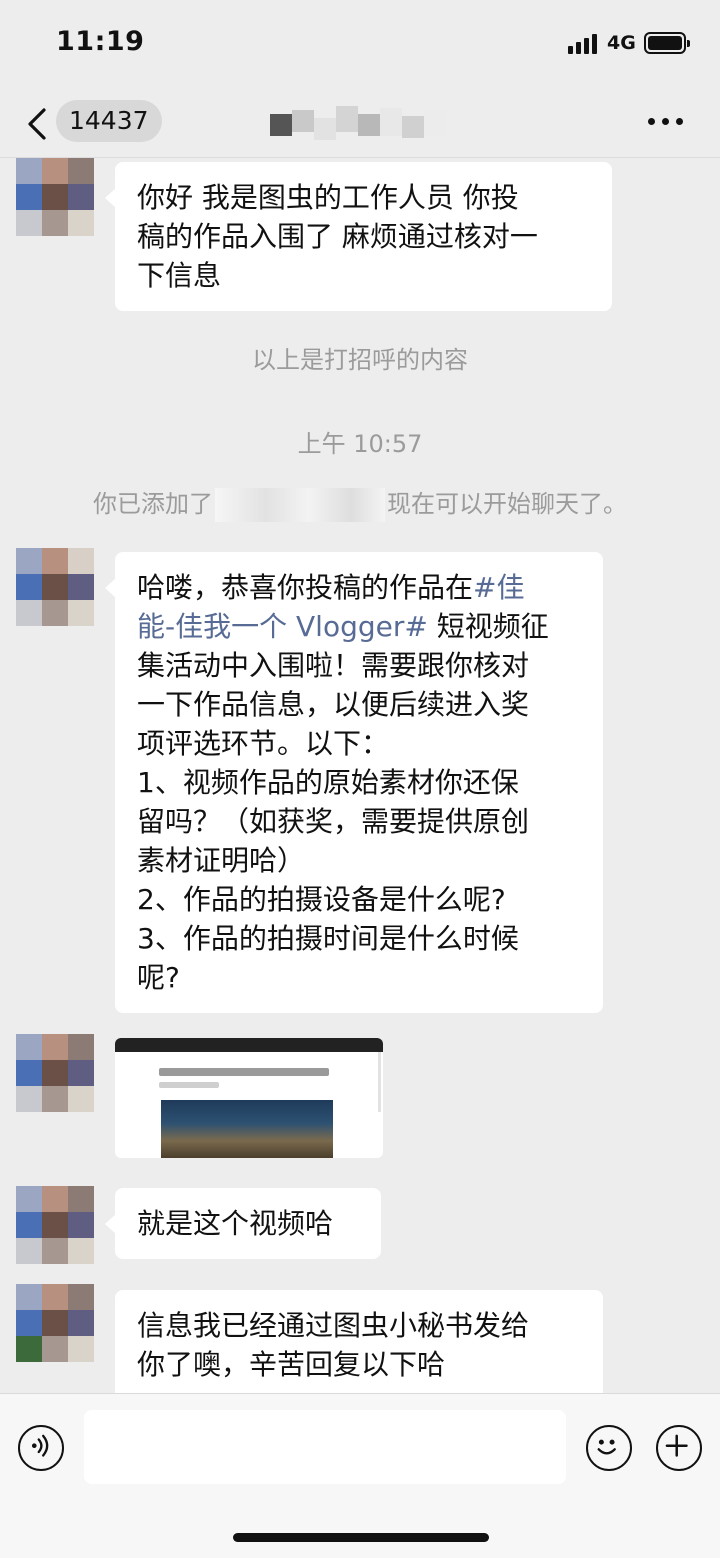  What do you see at coordinates (263, 743) in the screenshot?
I see `message-line: 项评选环节。以下：` at bounding box center [263, 743].